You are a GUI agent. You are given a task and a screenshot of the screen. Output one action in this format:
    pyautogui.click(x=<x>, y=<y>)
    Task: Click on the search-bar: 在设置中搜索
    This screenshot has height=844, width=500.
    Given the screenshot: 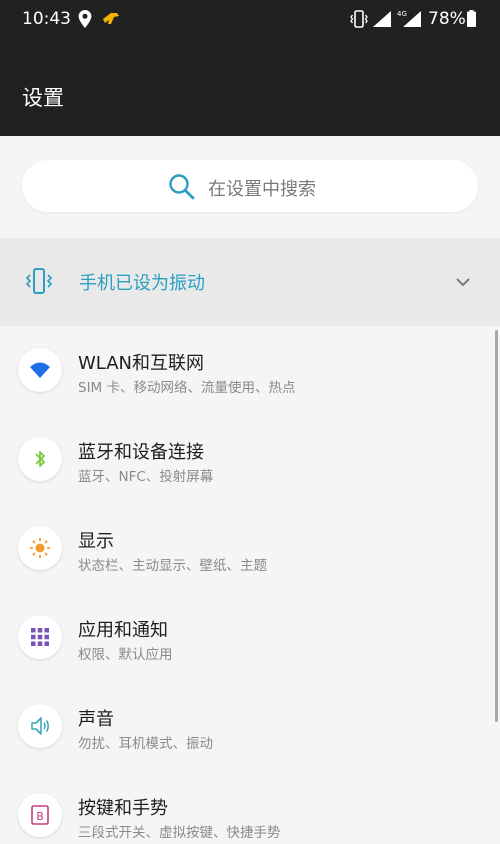 What is the action you would take?
    pyautogui.click(x=250, y=186)
    